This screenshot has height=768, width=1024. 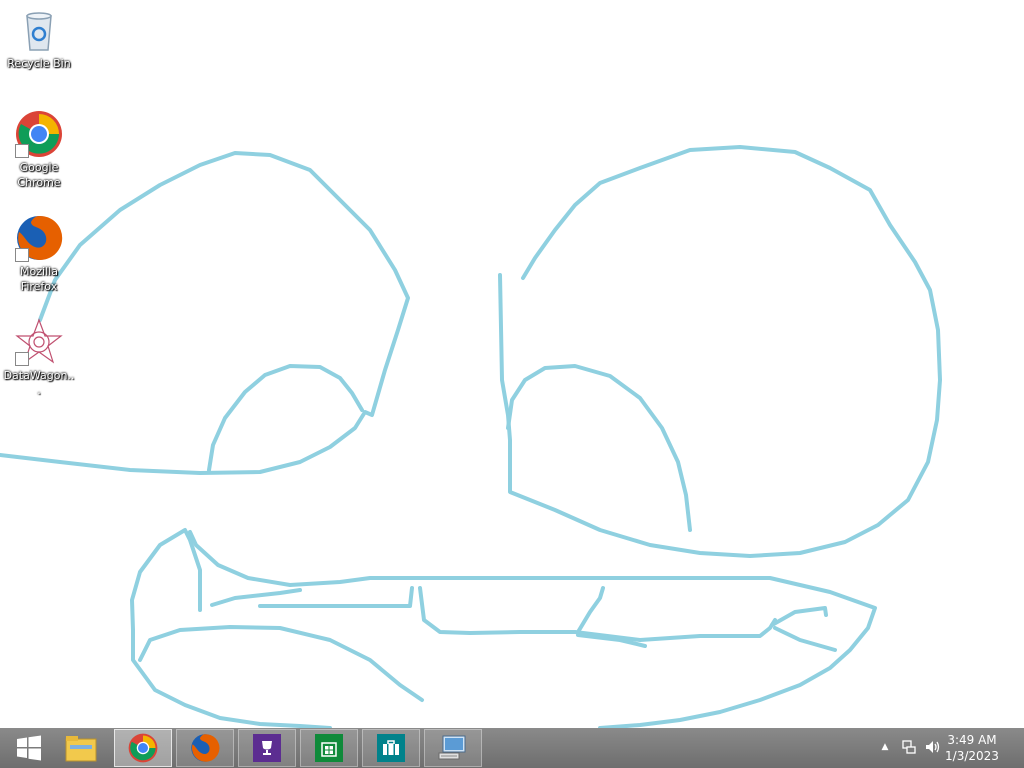 I want to click on desktop-icon-google-chrome: Google Chrome, so click(x=39, y=150).